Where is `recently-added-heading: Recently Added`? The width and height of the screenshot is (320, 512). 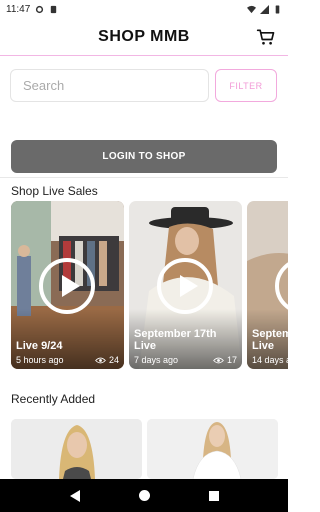
recently-added-heading: Recently Added is located at coordinates (53, 399).